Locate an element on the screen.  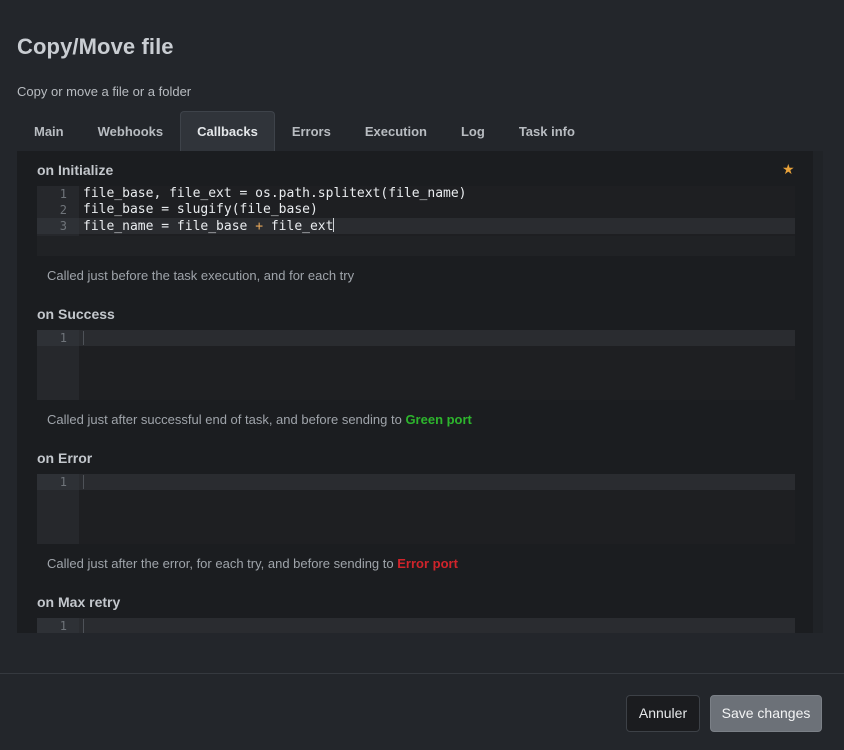
code-line: file_base = slugify(file_base) is located at coordinates (200, 210).